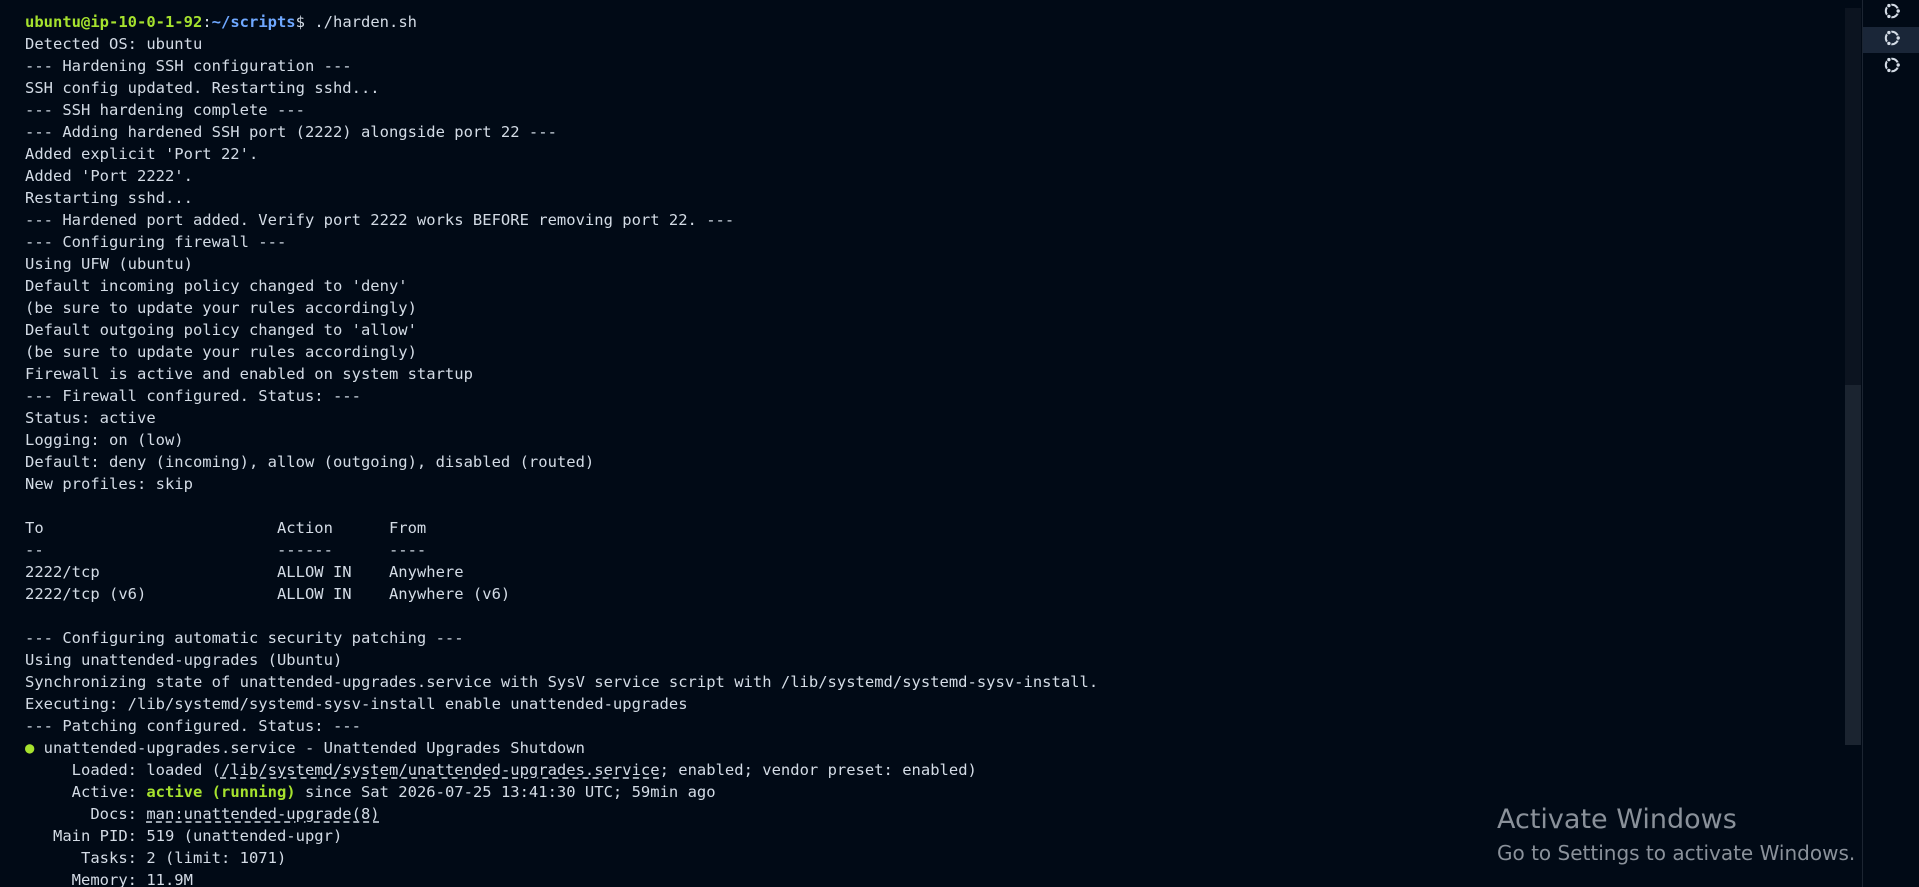  Describe the element at coordinates (86, 770) in the screenshot. I see `loaded-label: Loaded:` at that location.